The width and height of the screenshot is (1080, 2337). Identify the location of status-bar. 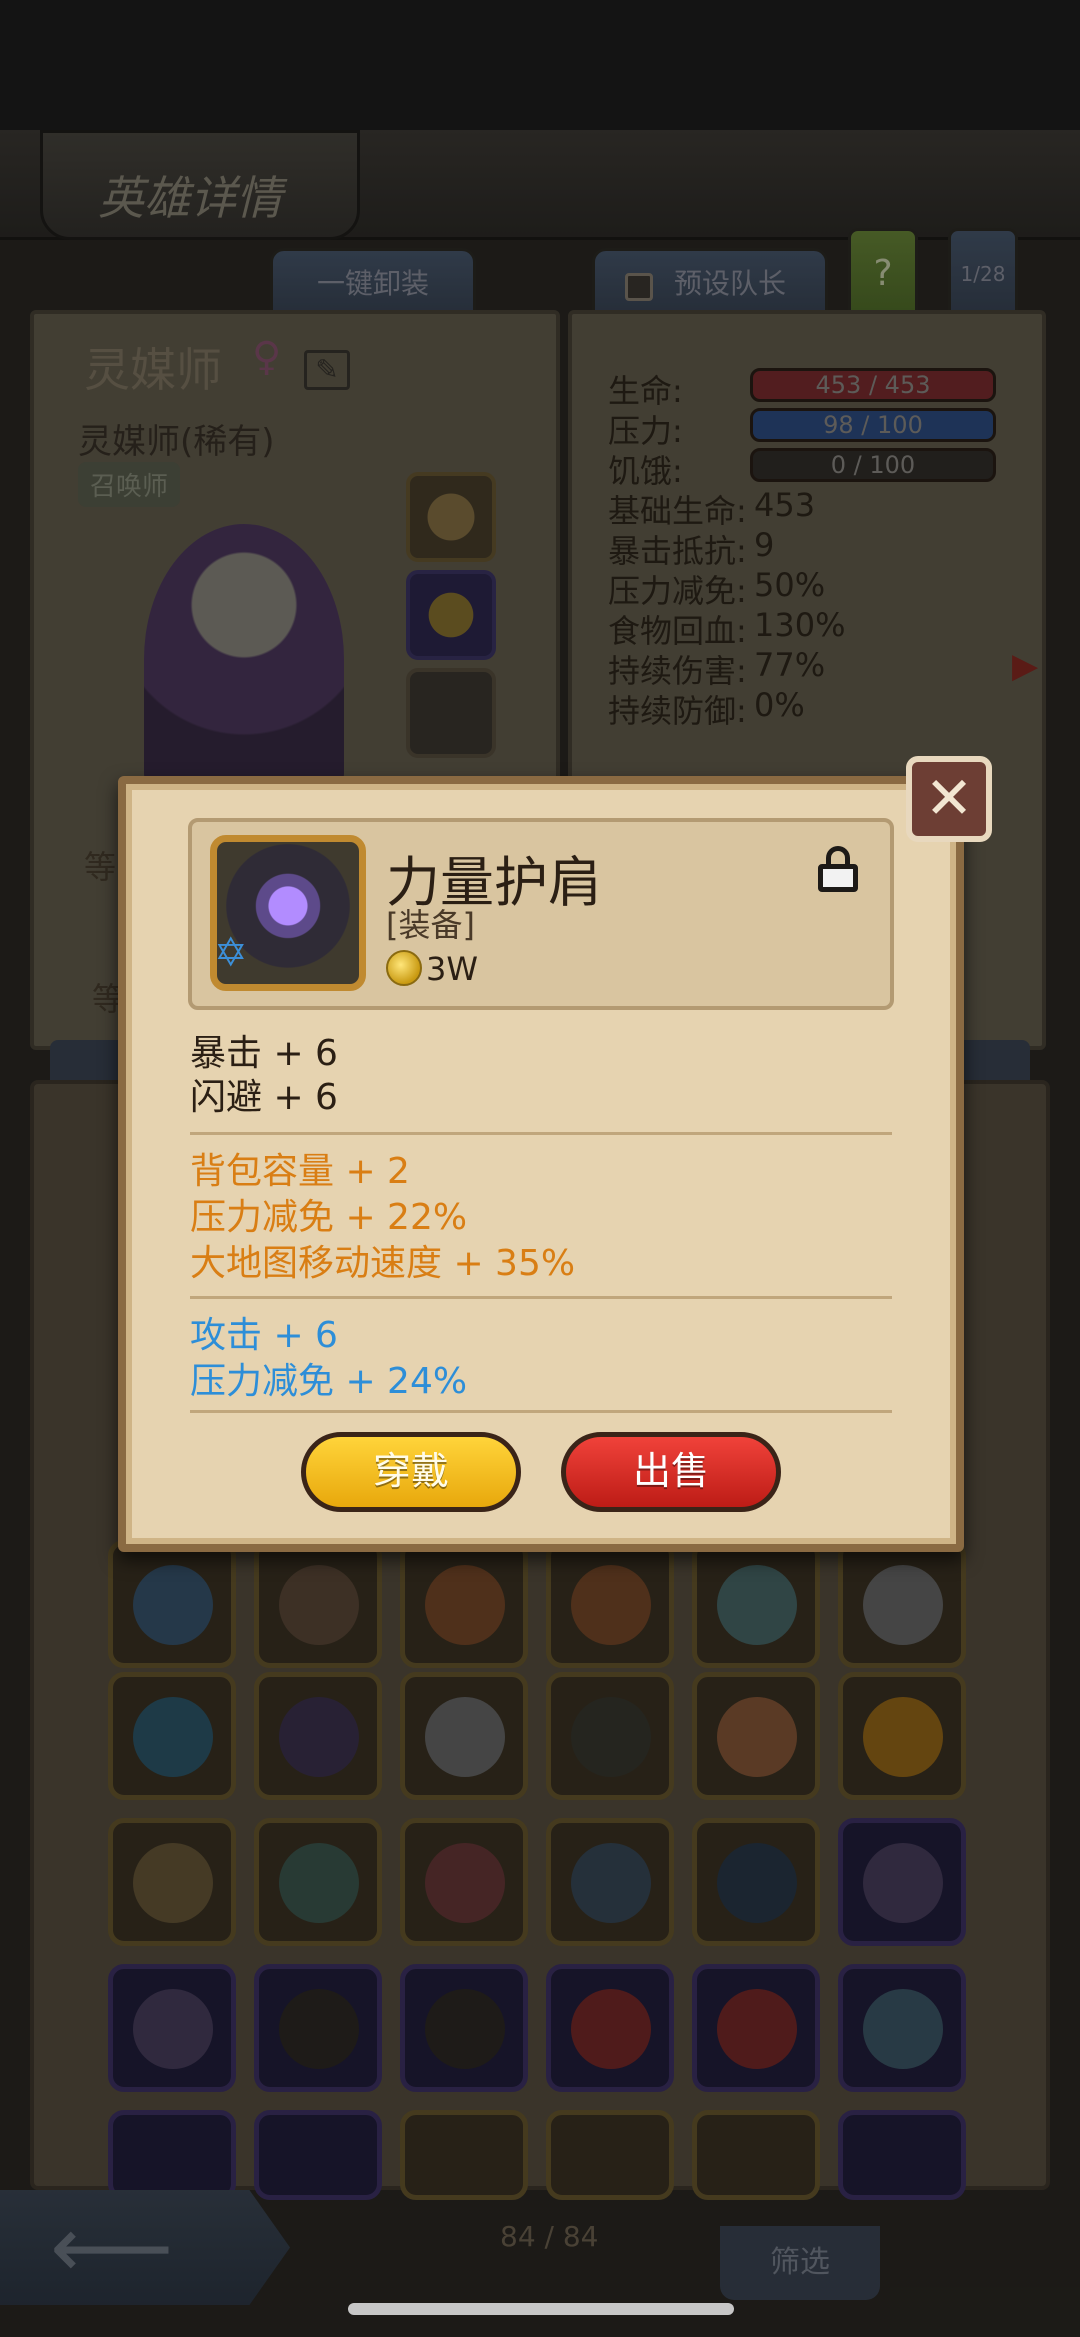
(540, 65).